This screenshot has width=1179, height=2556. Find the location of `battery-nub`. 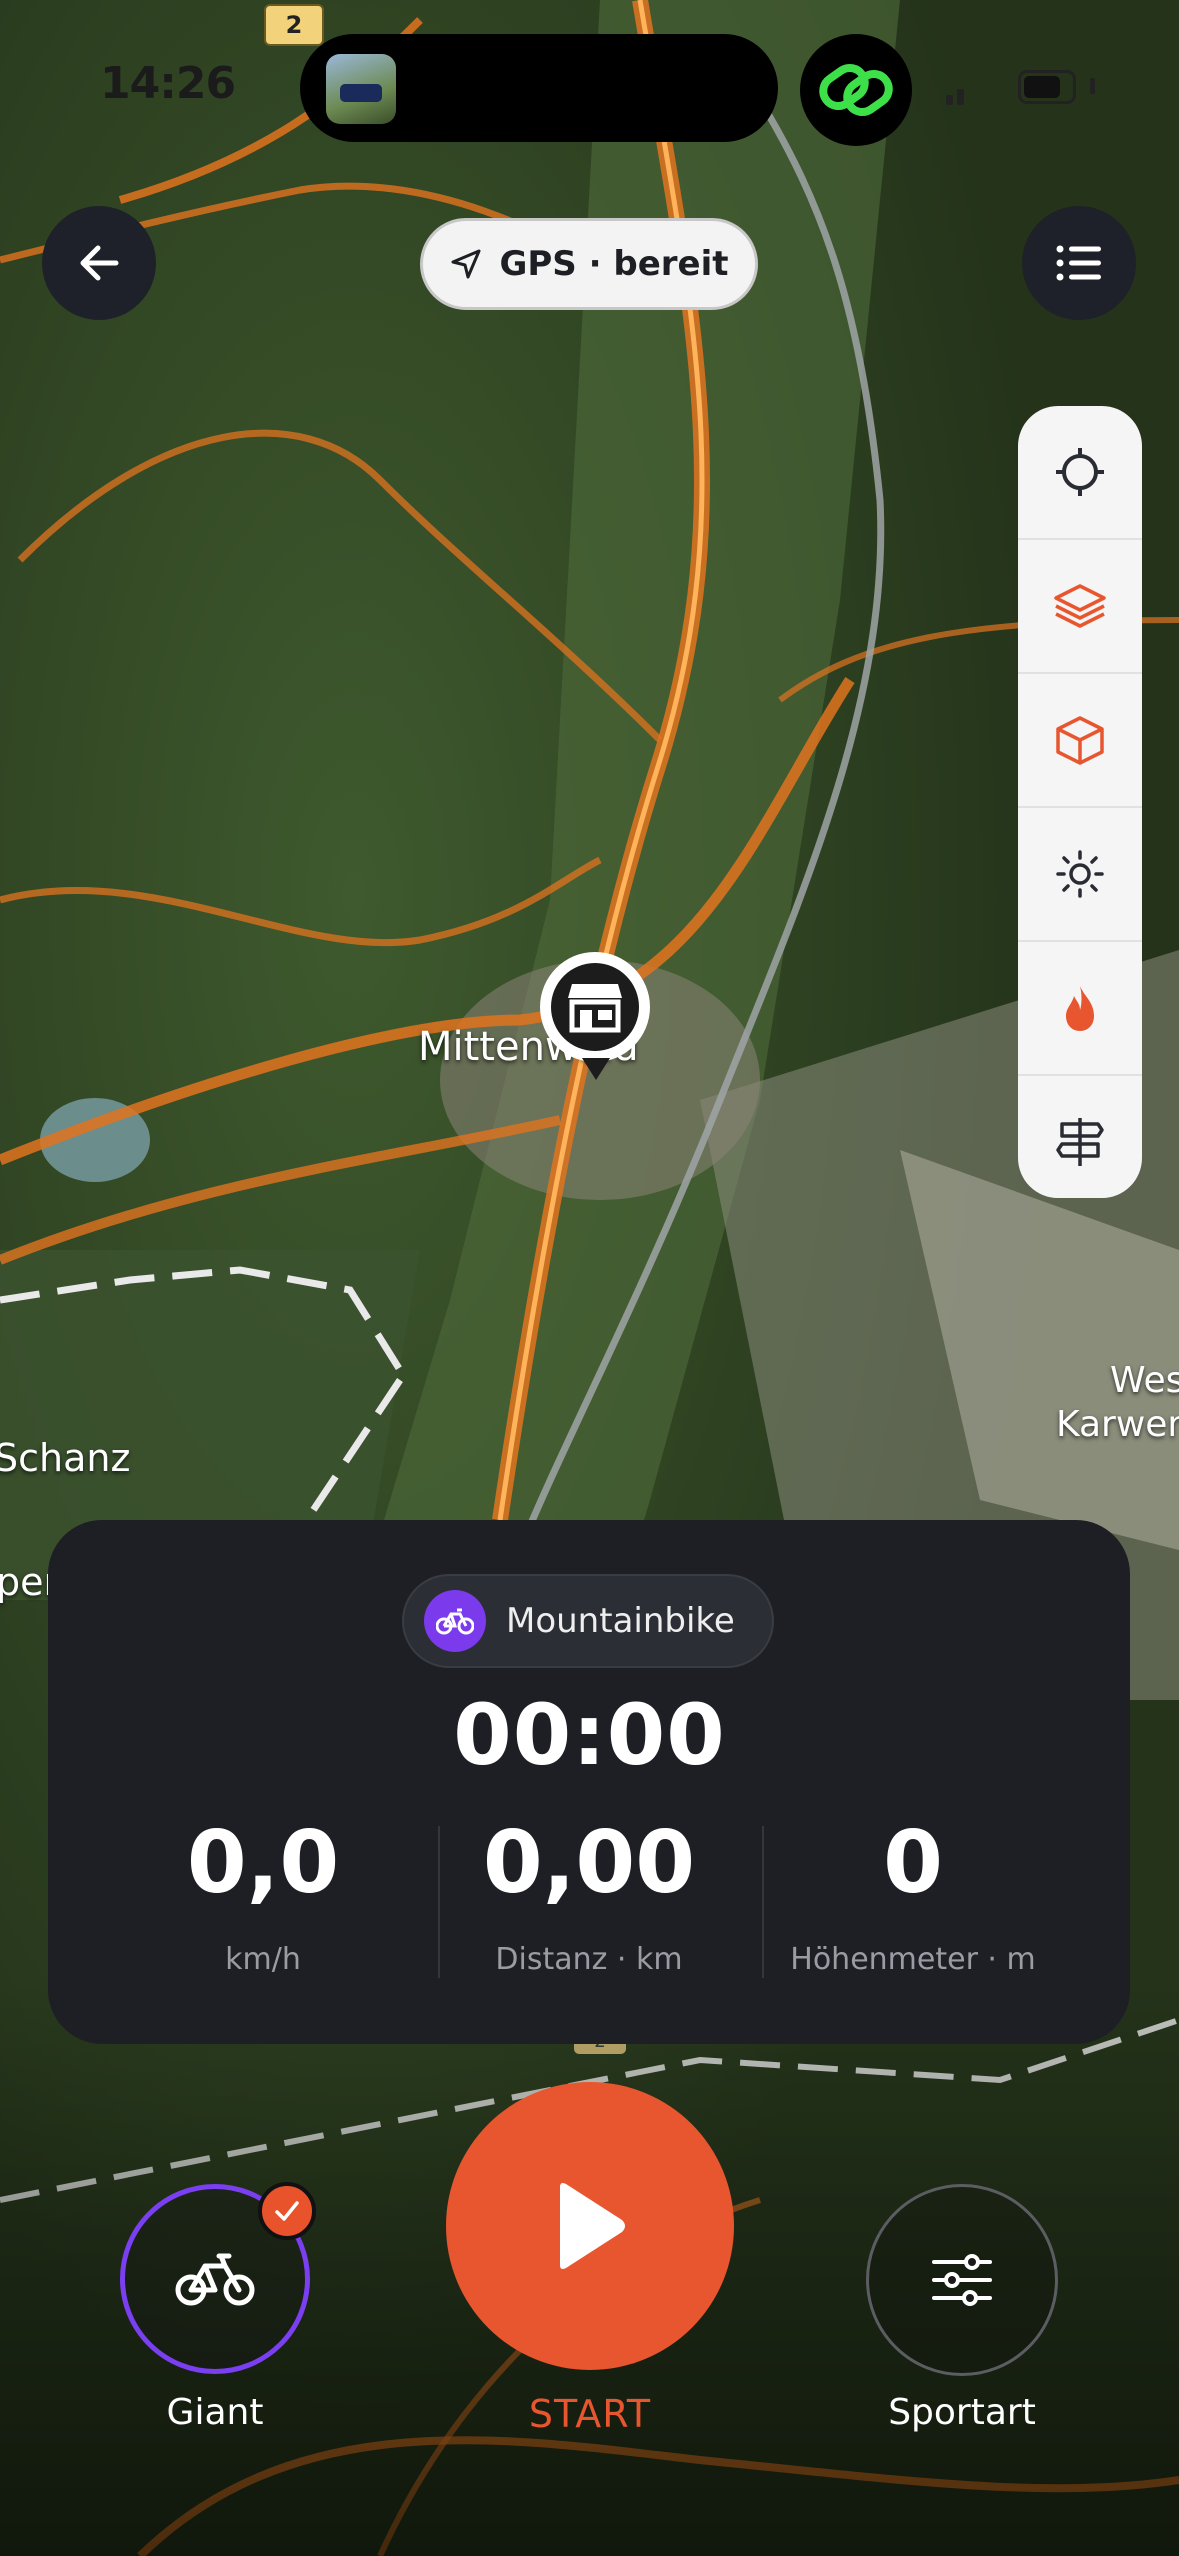

battery-nub is located at coordinates (1092, 86).